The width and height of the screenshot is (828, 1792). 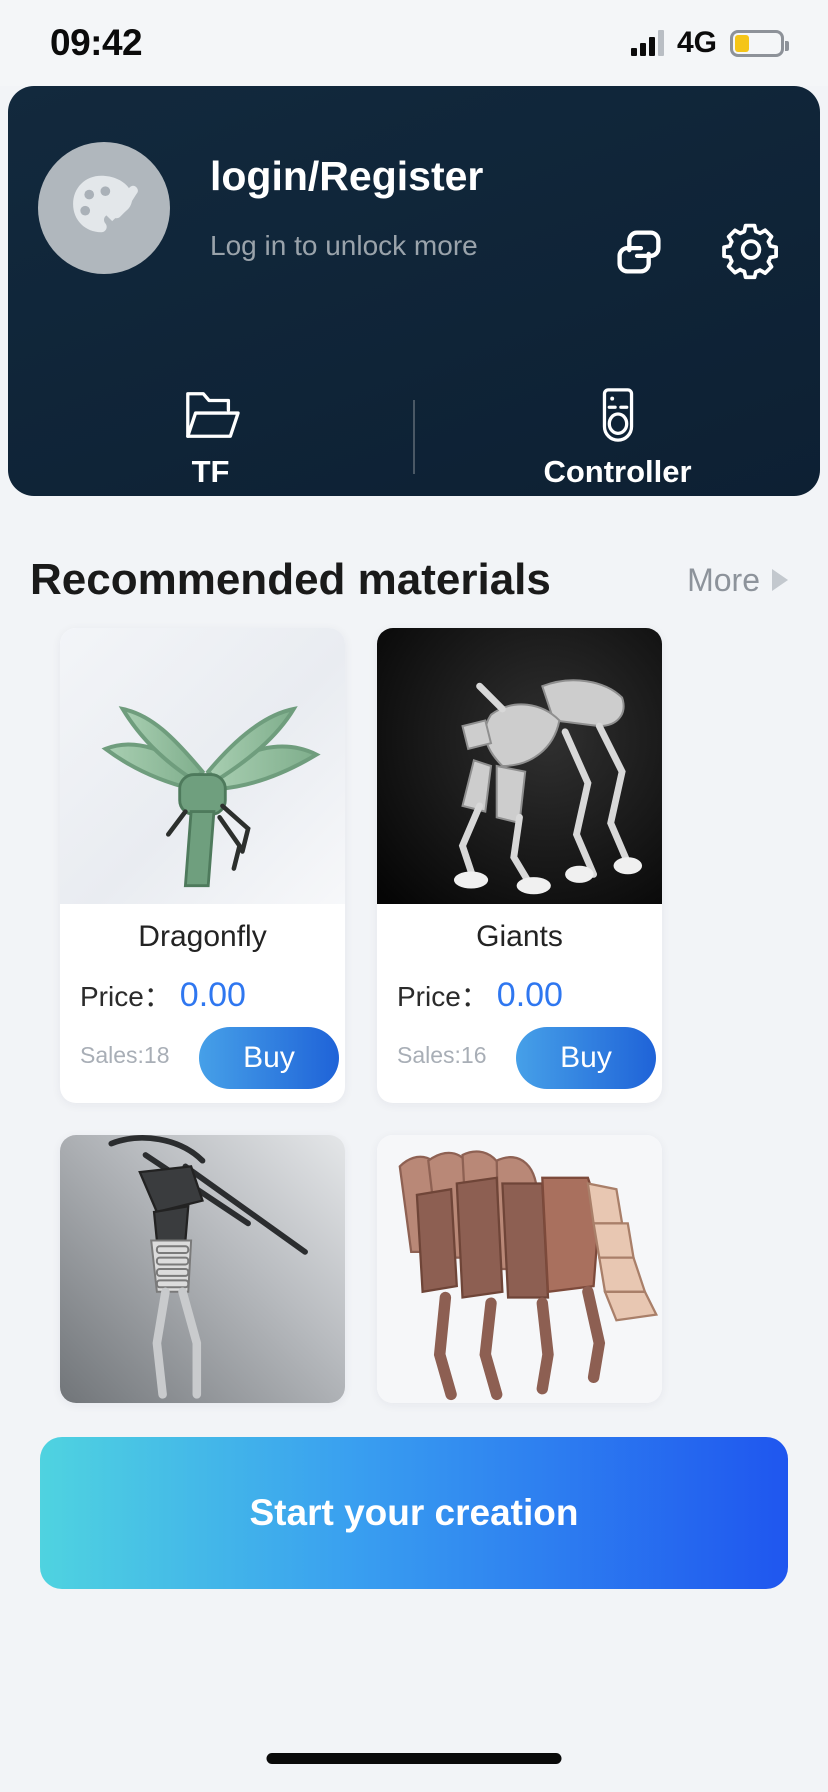 I want to click on folder-open-icon, so click(x=212, y=415).